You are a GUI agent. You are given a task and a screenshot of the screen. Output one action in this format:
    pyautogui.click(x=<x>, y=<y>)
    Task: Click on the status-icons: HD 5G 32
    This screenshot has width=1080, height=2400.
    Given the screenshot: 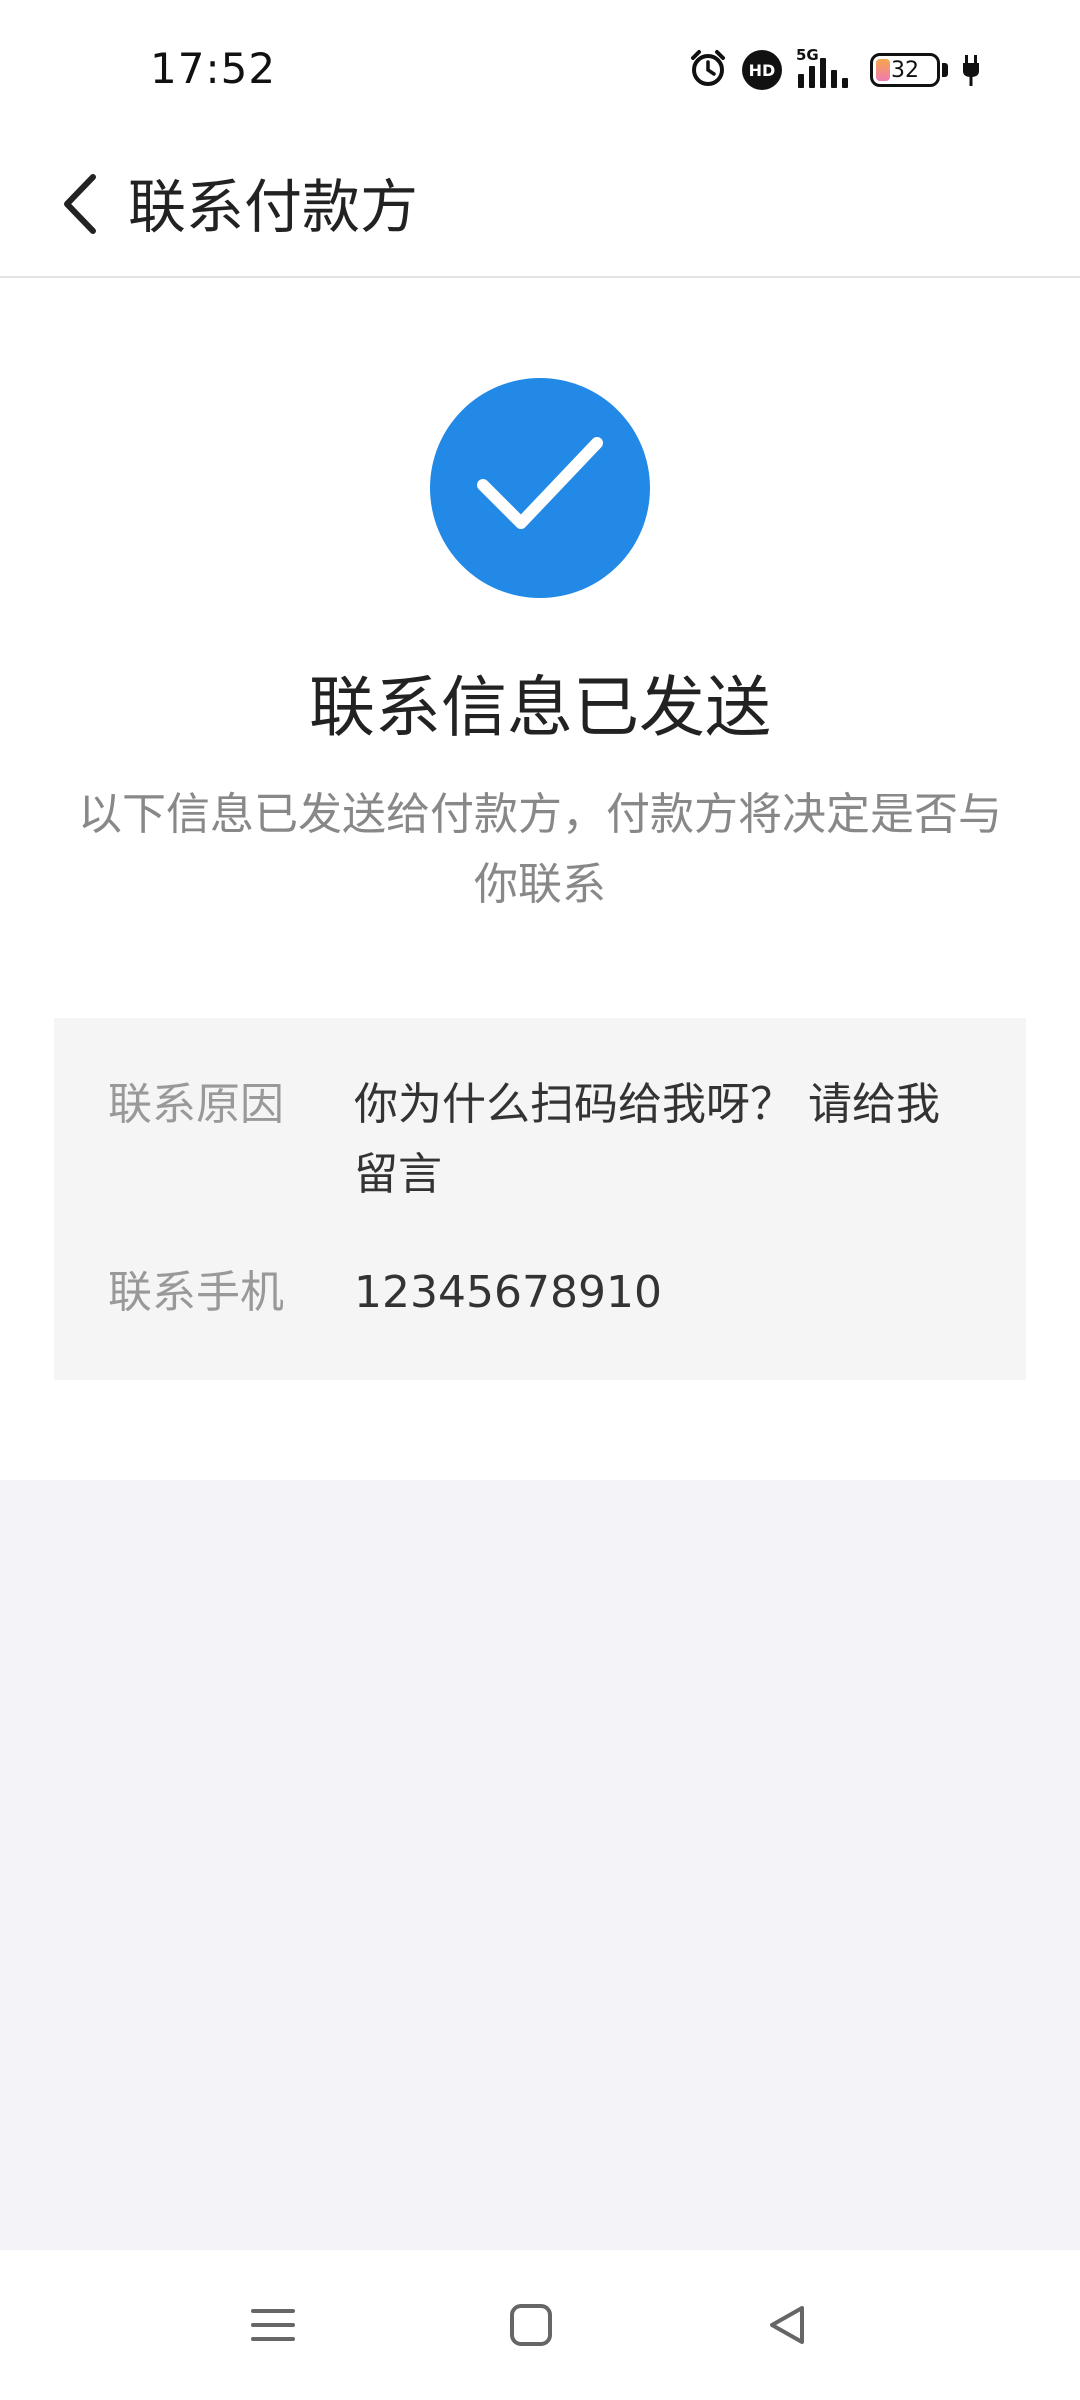 What is the action you would take?
    pyautogui.click(x=834, y=69)
    